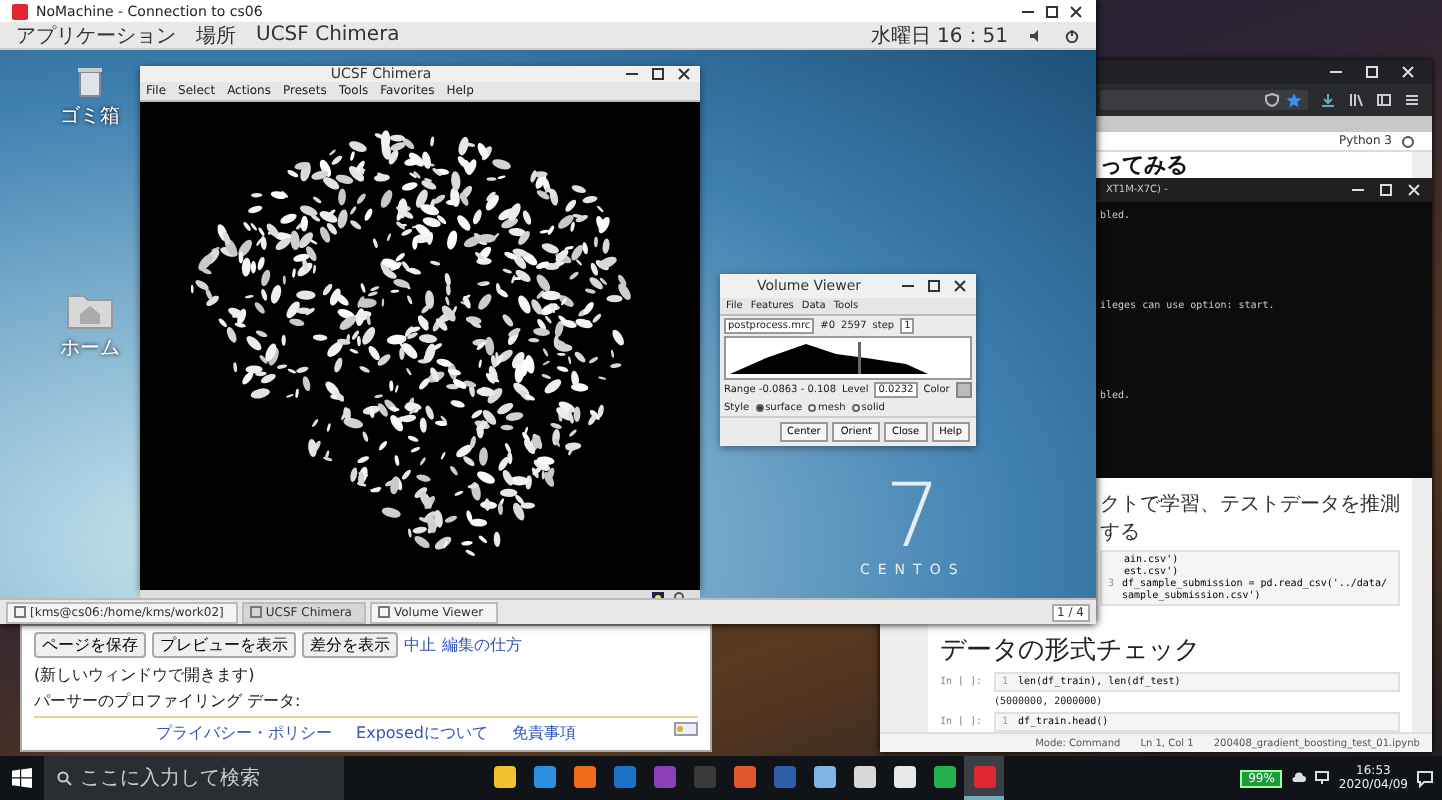  What do you see at coordinates (144, 675) in the screenshot?
I see `help-note: (新しいウィンドウで開きます)` at bounding box center [144, 675].